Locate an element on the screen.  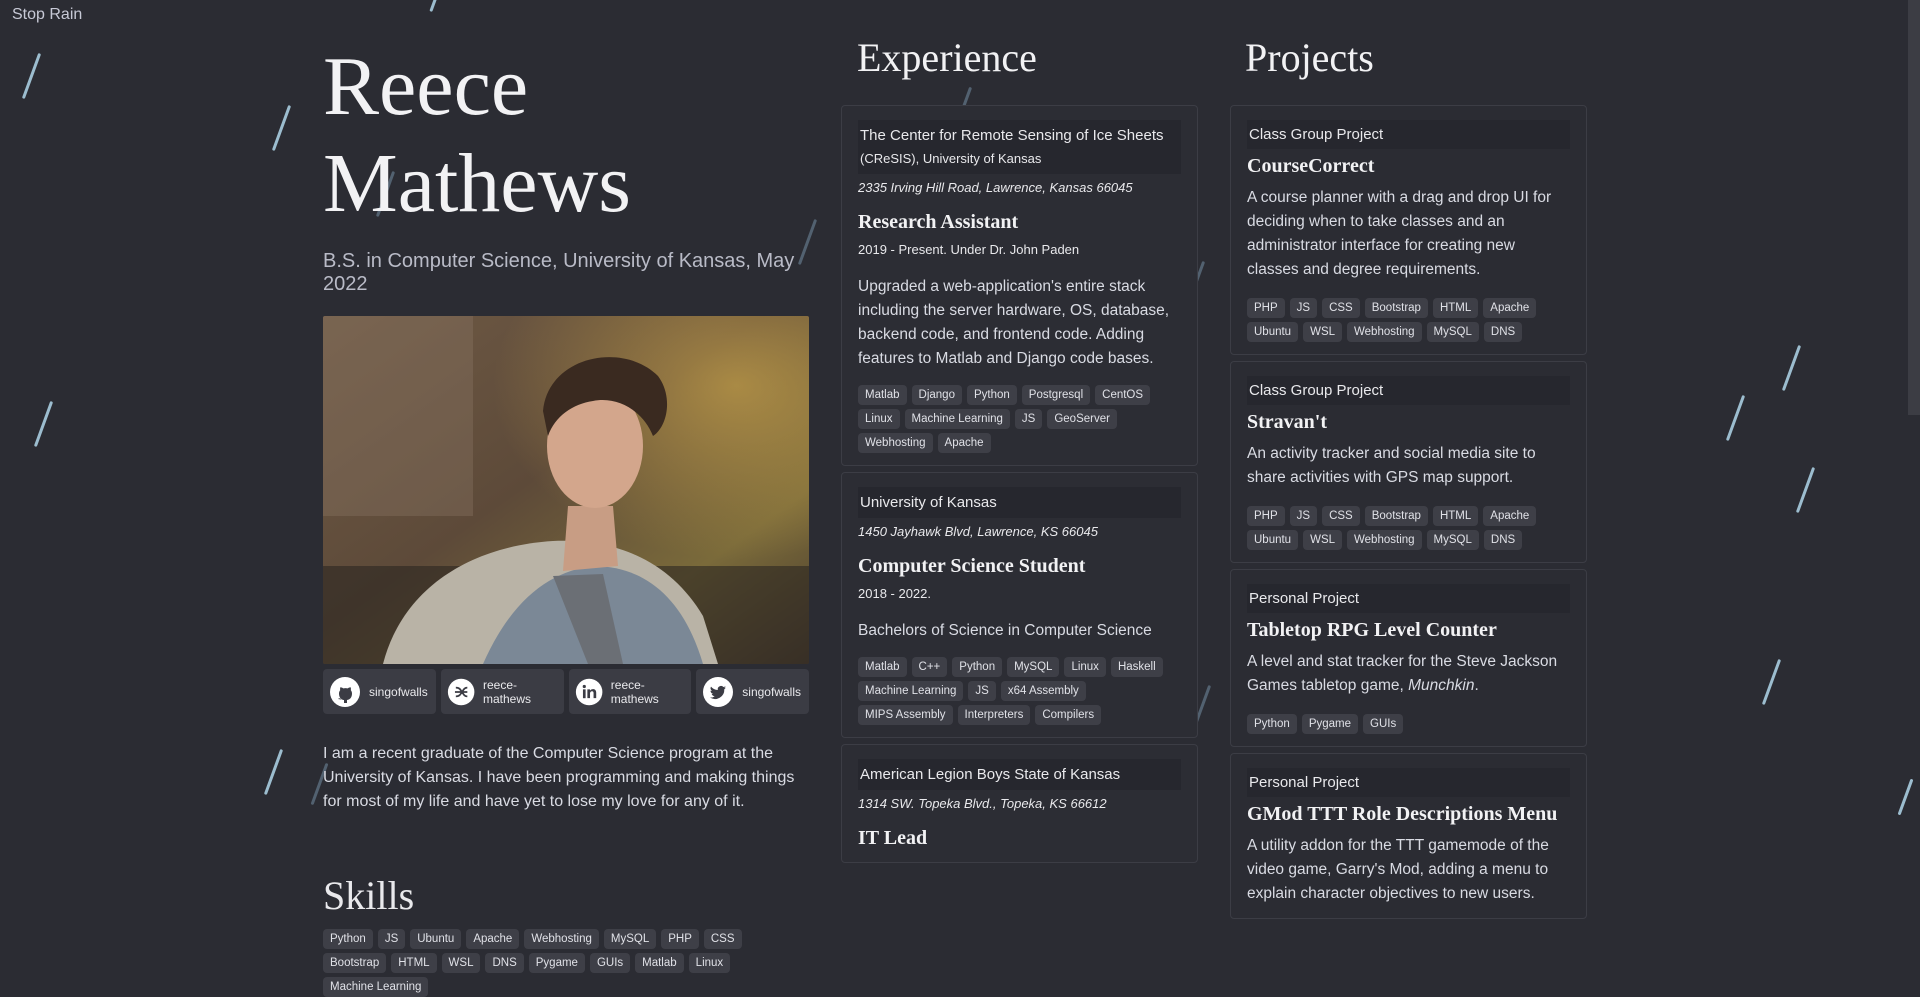
projects-heading: Projects is located at coordinates (1309, 57).